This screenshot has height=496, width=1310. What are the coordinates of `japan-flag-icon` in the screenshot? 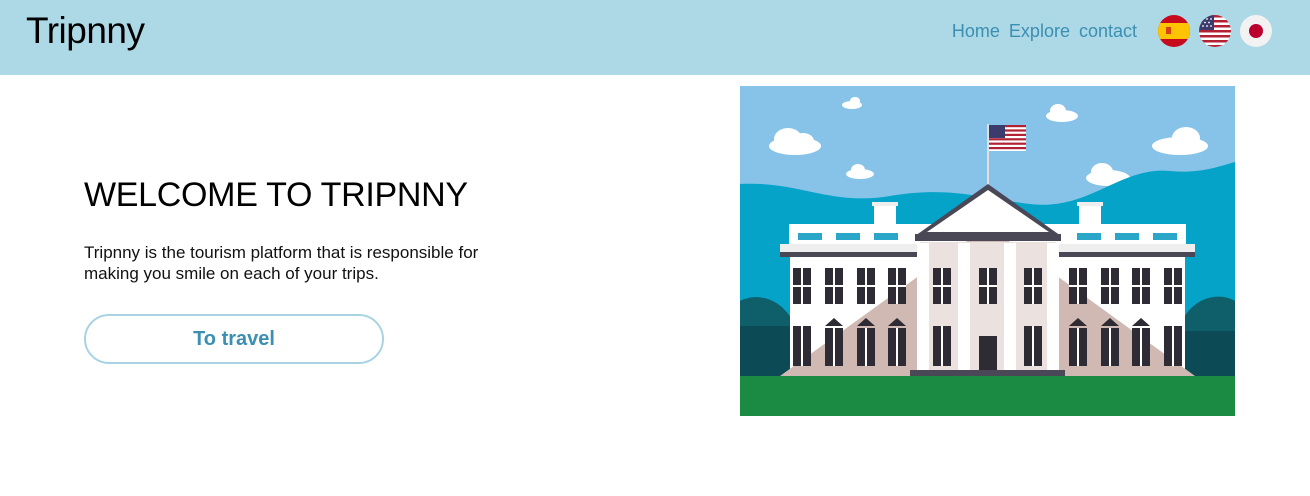 It's located at (1256, 31).